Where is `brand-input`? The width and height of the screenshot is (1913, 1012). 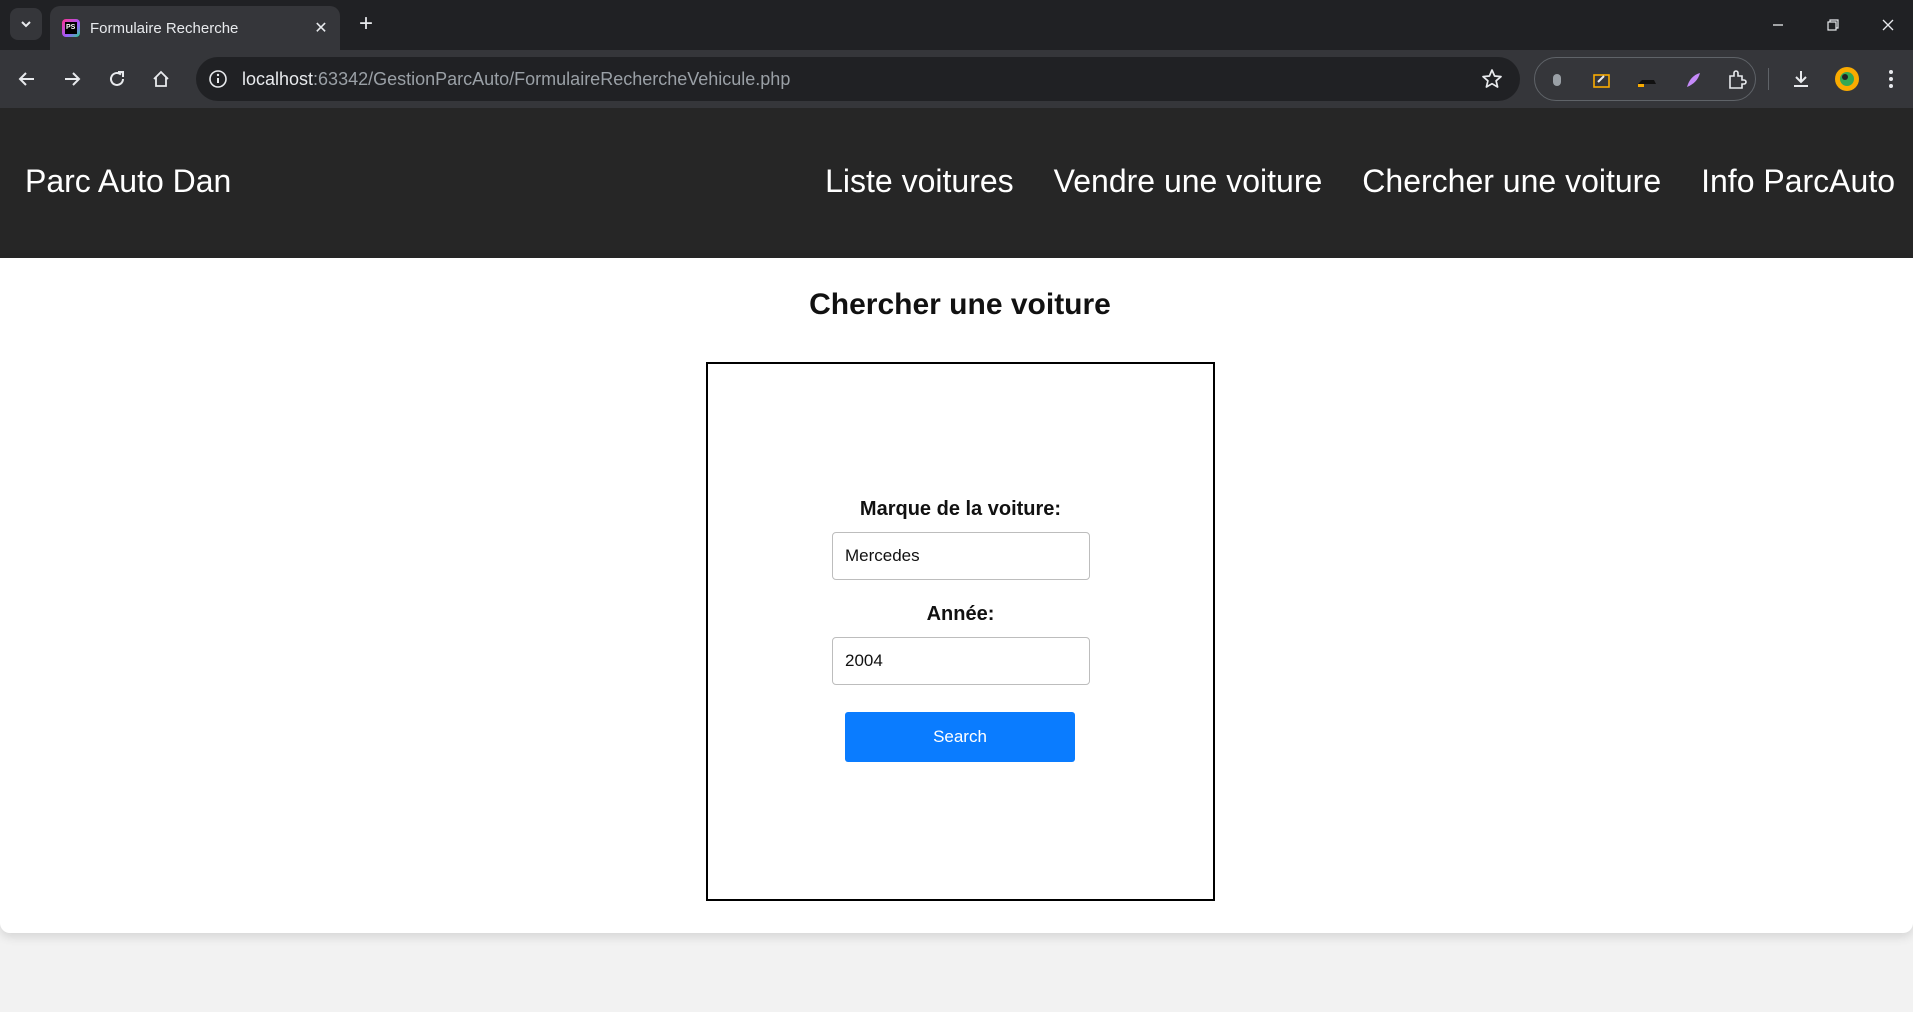
brand-input is located at coordinates (961, 556).